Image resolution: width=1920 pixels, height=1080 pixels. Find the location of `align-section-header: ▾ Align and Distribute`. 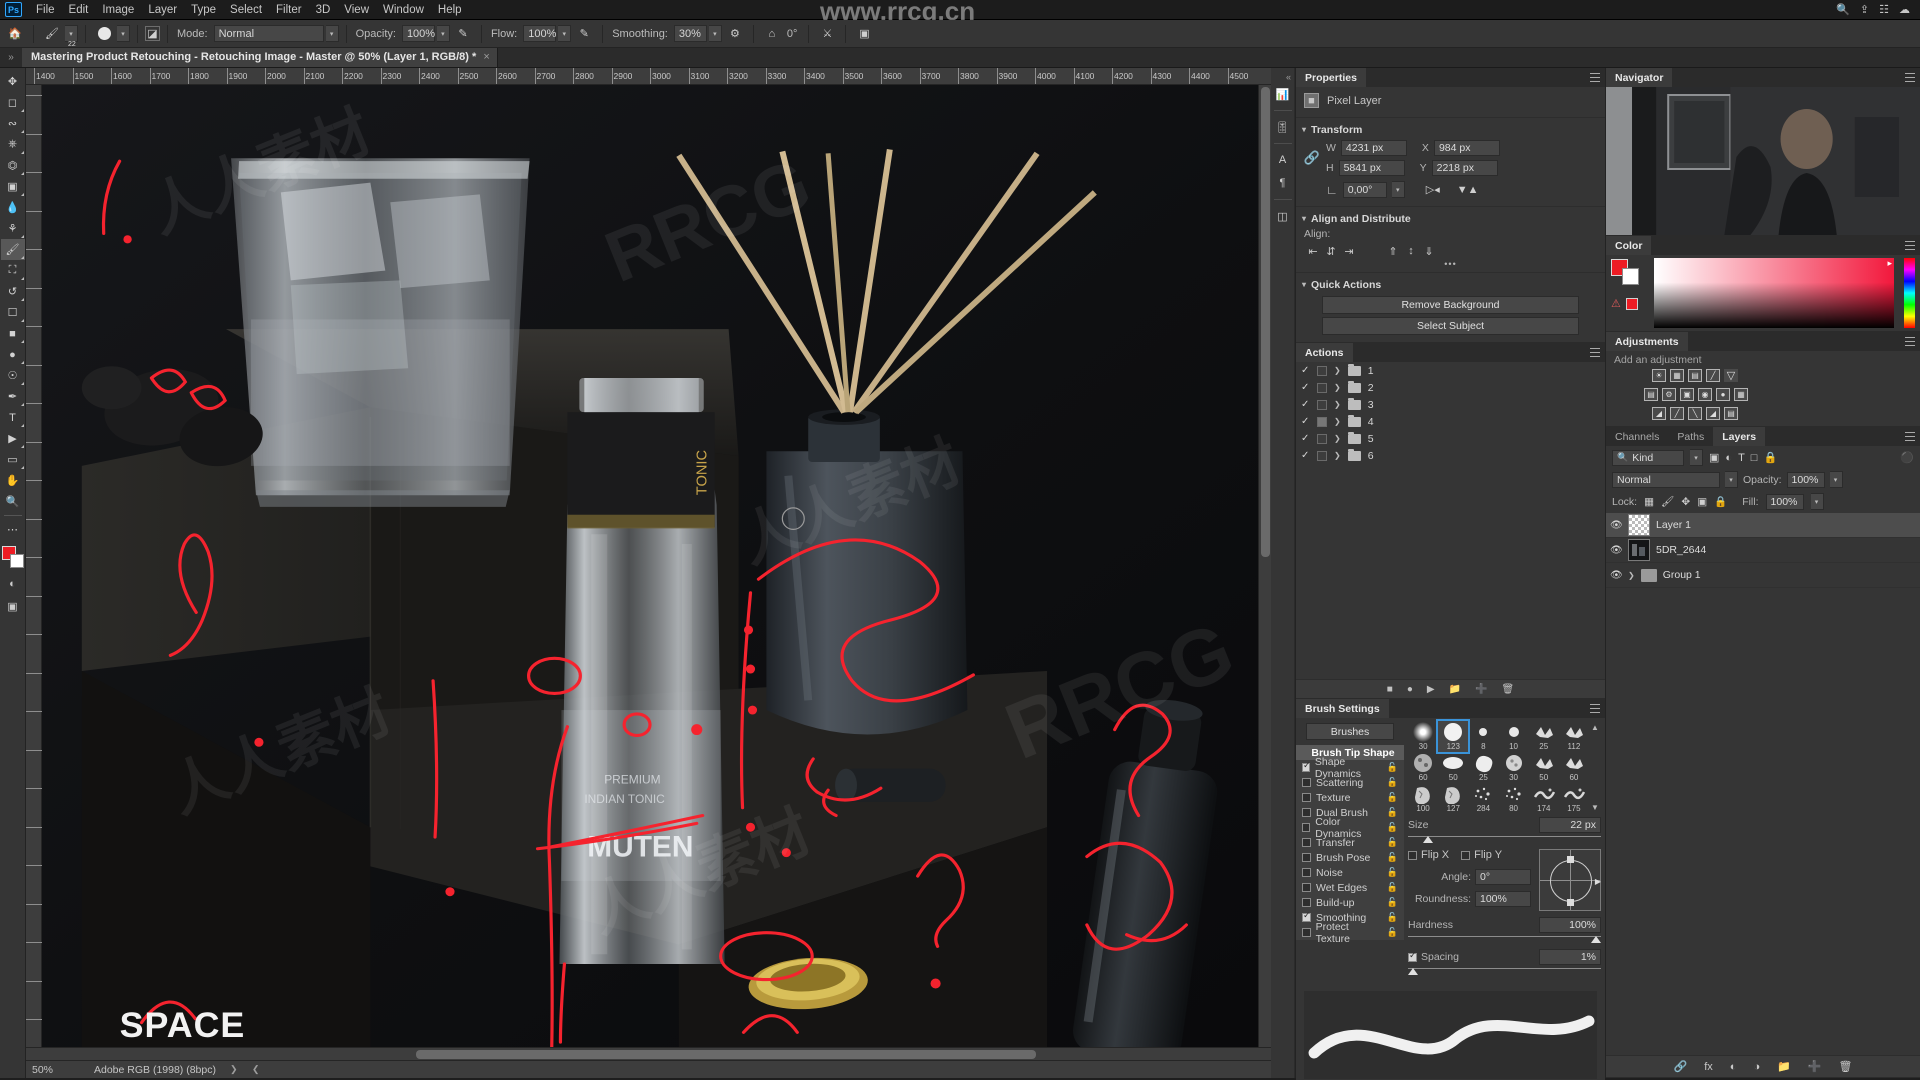

align-section-header: ▾ Align and Distribute is located at coordinates (1450, 218).